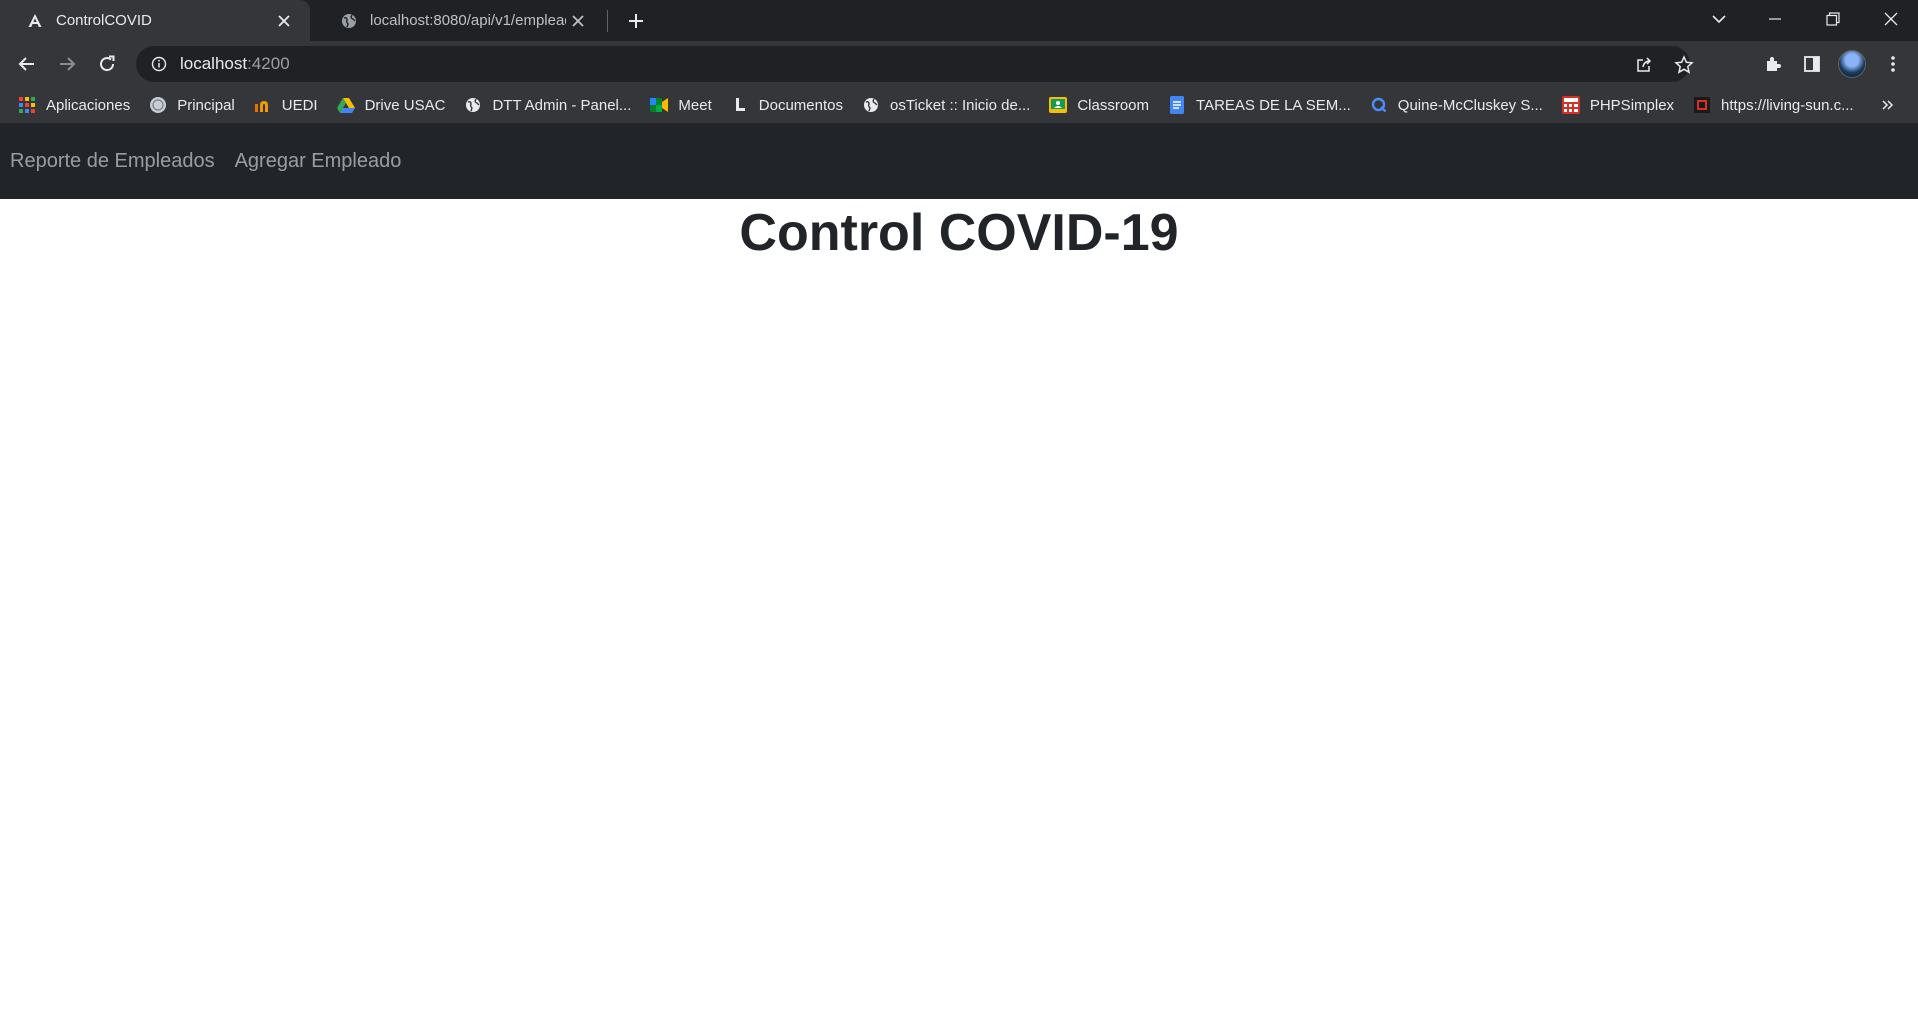  Describe the element at coordinates (1702, 105) in the screenshot. I see `square-icon` at that location.